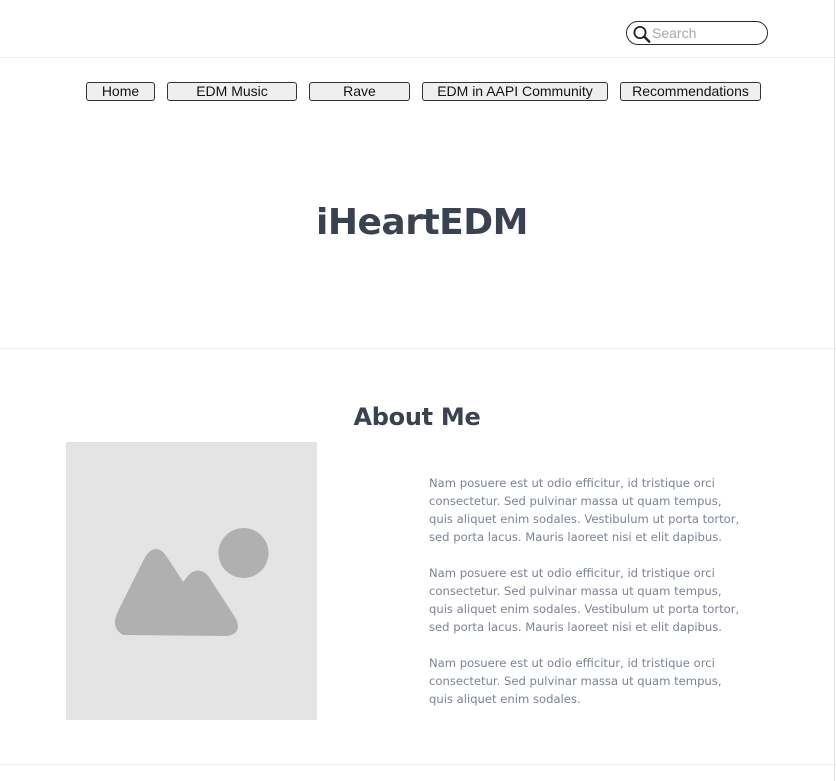 This screenshot has height=781, width=836. I want to click on search-input, so click(706, 33).